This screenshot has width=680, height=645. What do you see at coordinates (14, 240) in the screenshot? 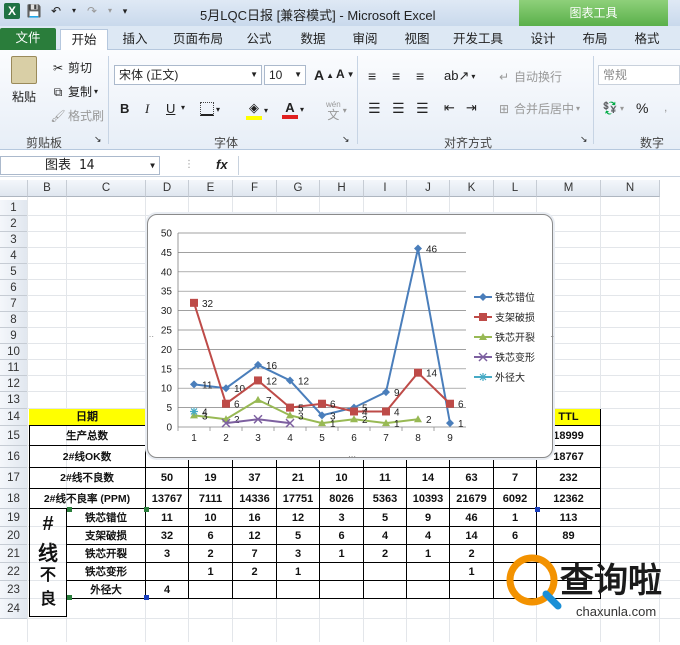
I see `row-header-3: 3` at bounding box center [14, 240].